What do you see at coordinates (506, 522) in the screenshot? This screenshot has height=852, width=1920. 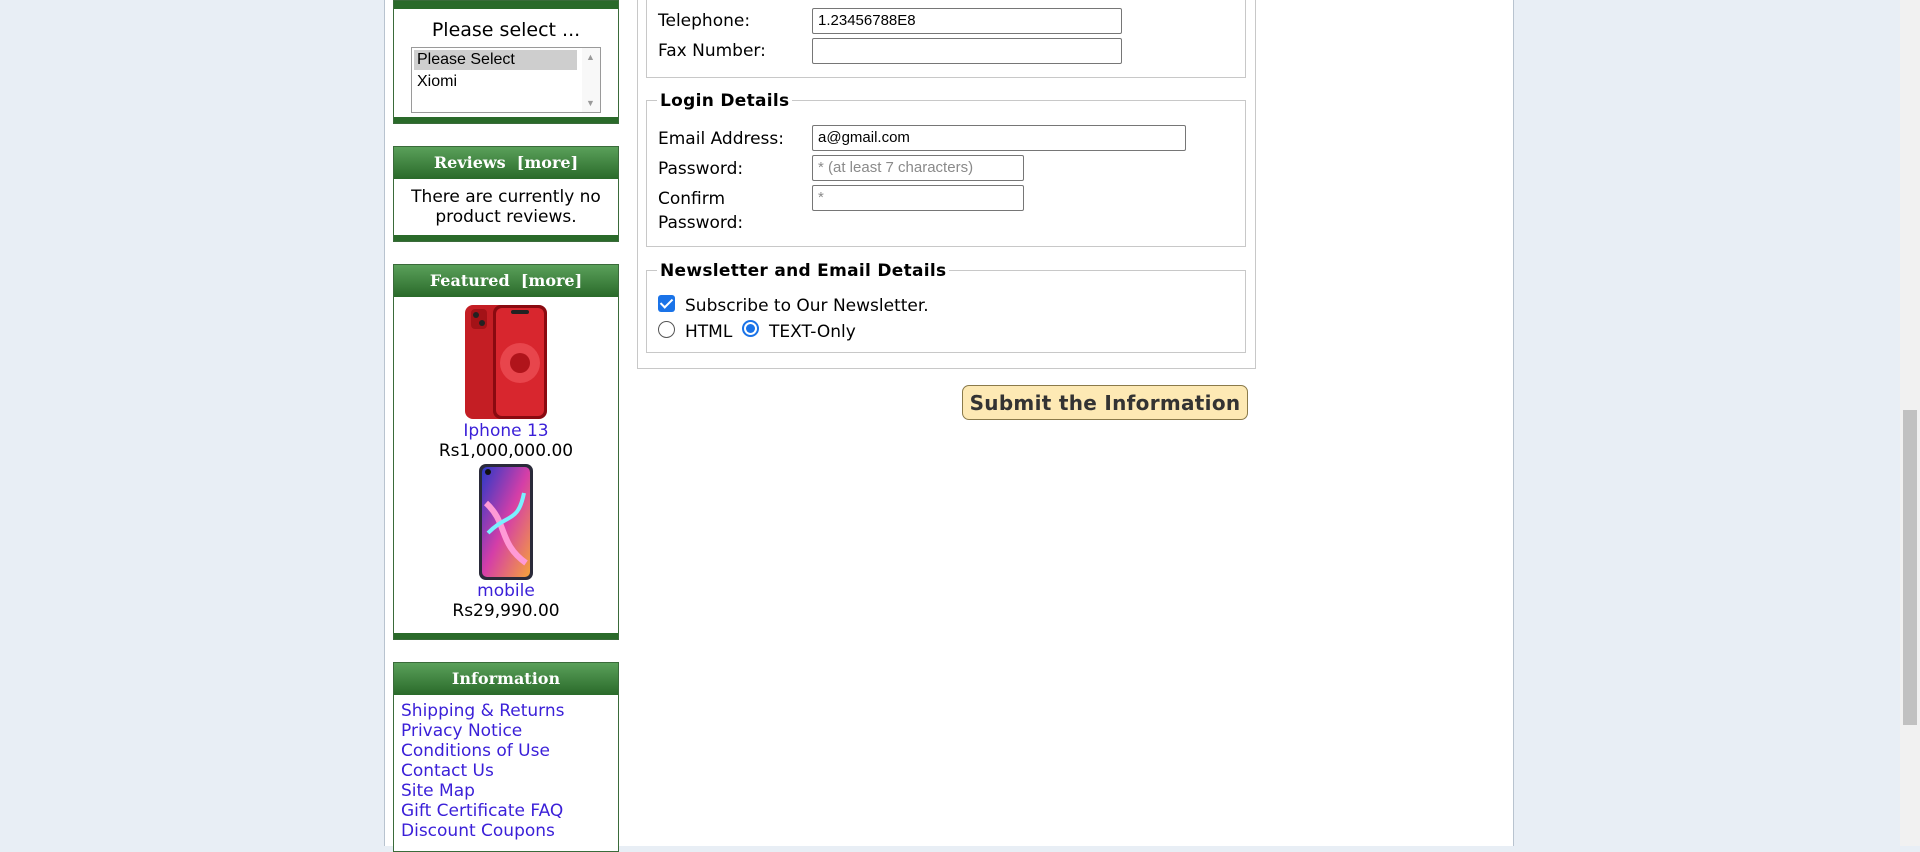 I see `mobile-image` at bounding box center [506, 522].